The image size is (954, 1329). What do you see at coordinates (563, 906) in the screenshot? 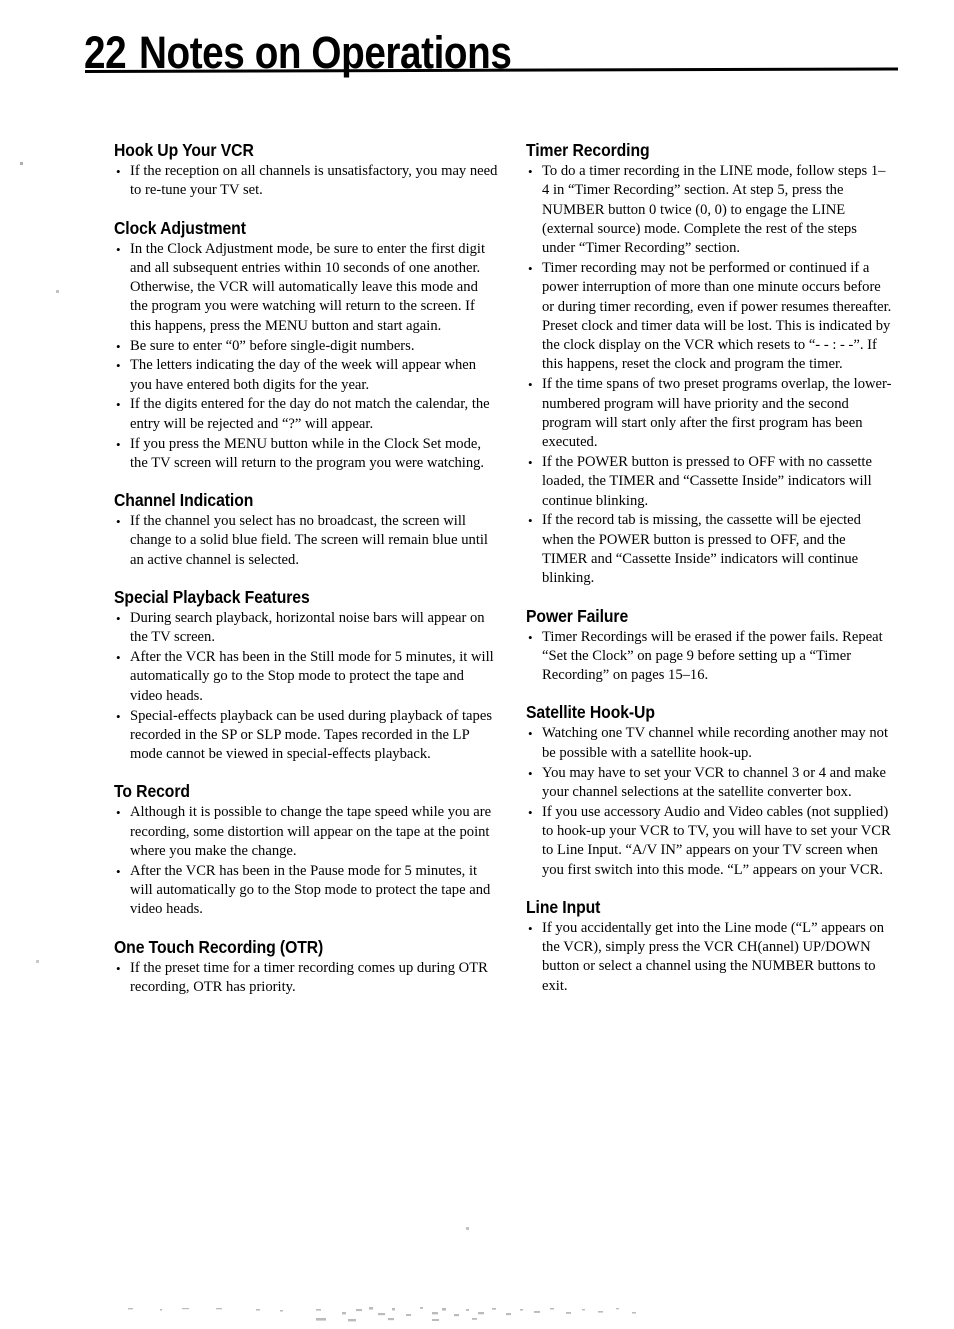
I see `section-heading-line-input: Line Input` at bounding box center [563, 906].